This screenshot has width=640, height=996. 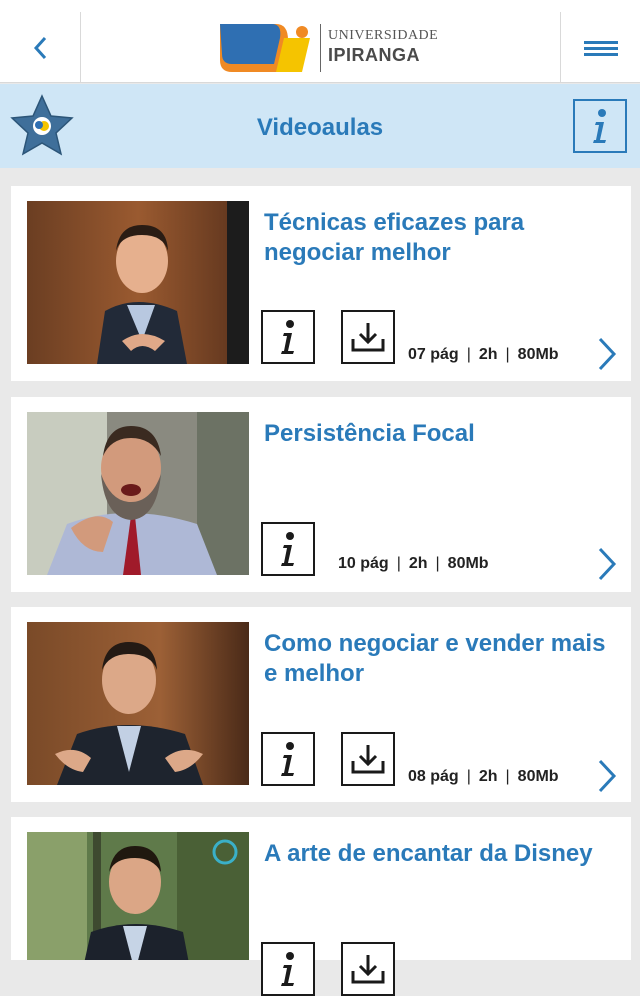 I want to click on app-header: UNIVERSIDADE IPIRANGA, so click(x=320, y=41).